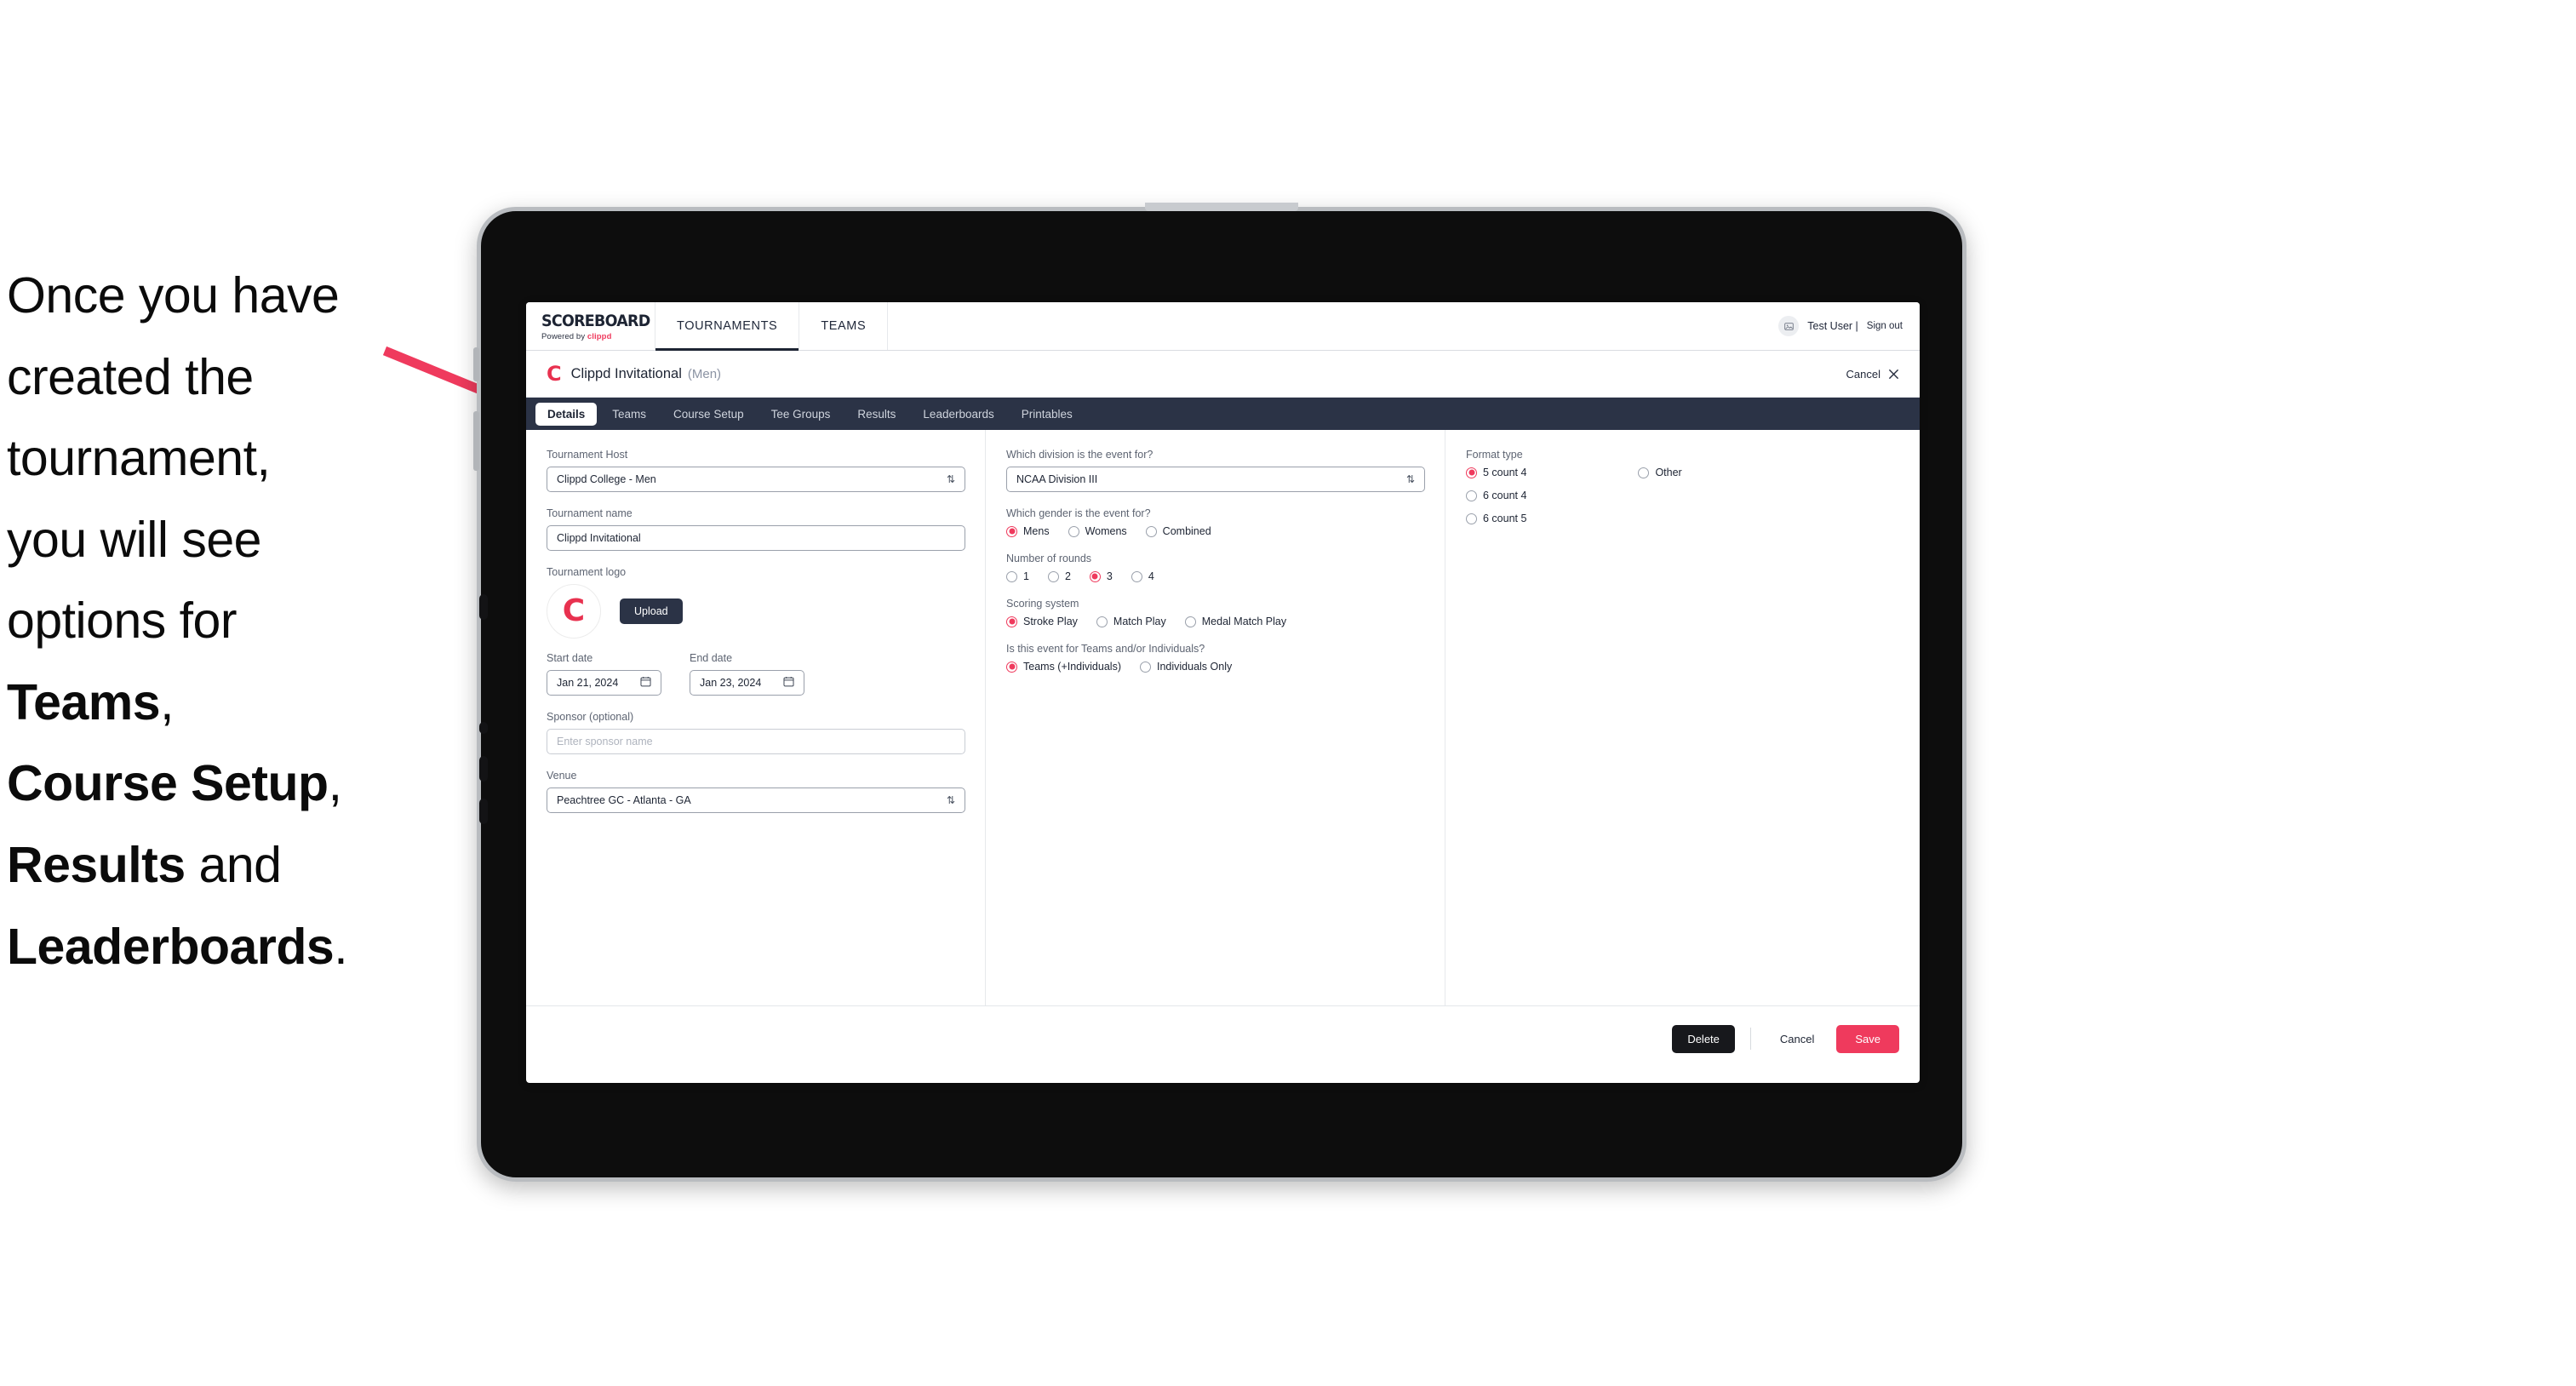 The image size is (2576, 1386). Describe the element at coordinates (476, 441) in the screenshot. I see `tablet-side-button-lower` at that location.